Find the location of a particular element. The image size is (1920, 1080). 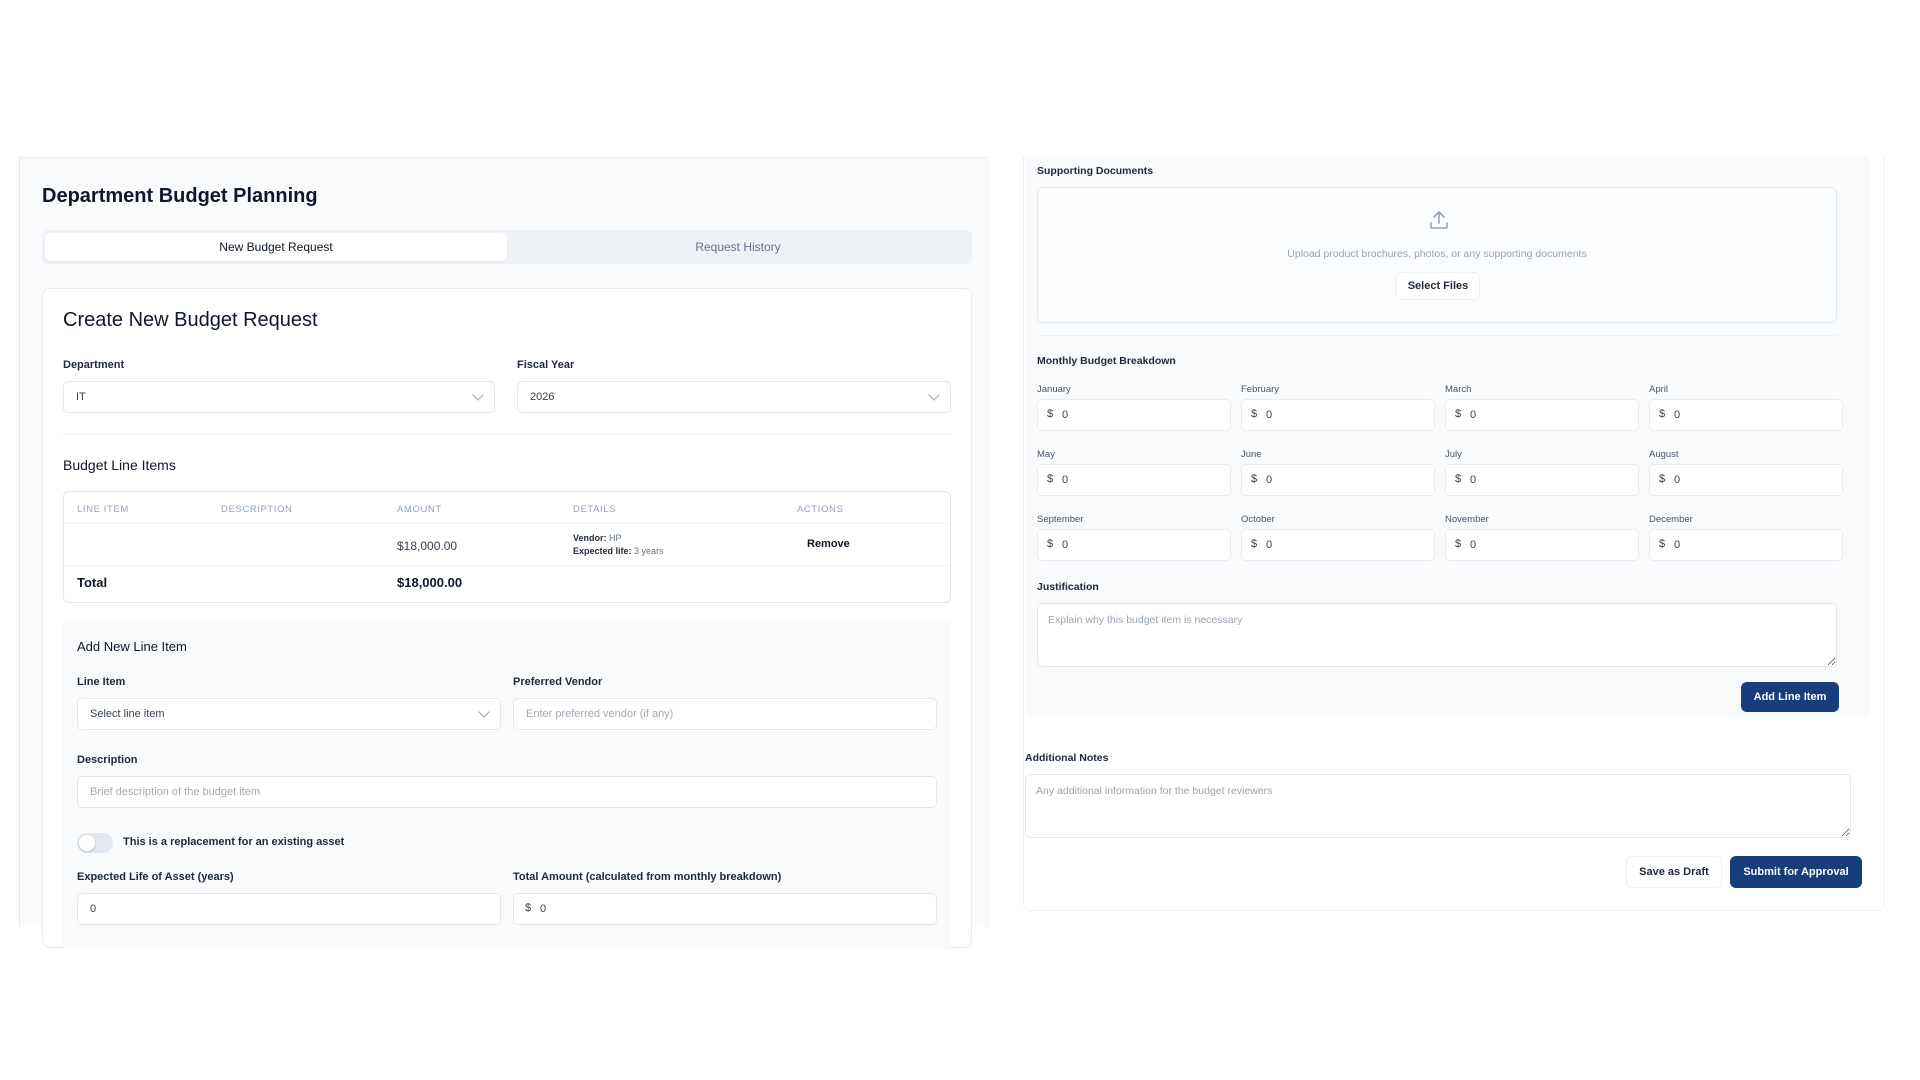

tab-bar: New Budget Request Request History is located at coordinates (507, 247).